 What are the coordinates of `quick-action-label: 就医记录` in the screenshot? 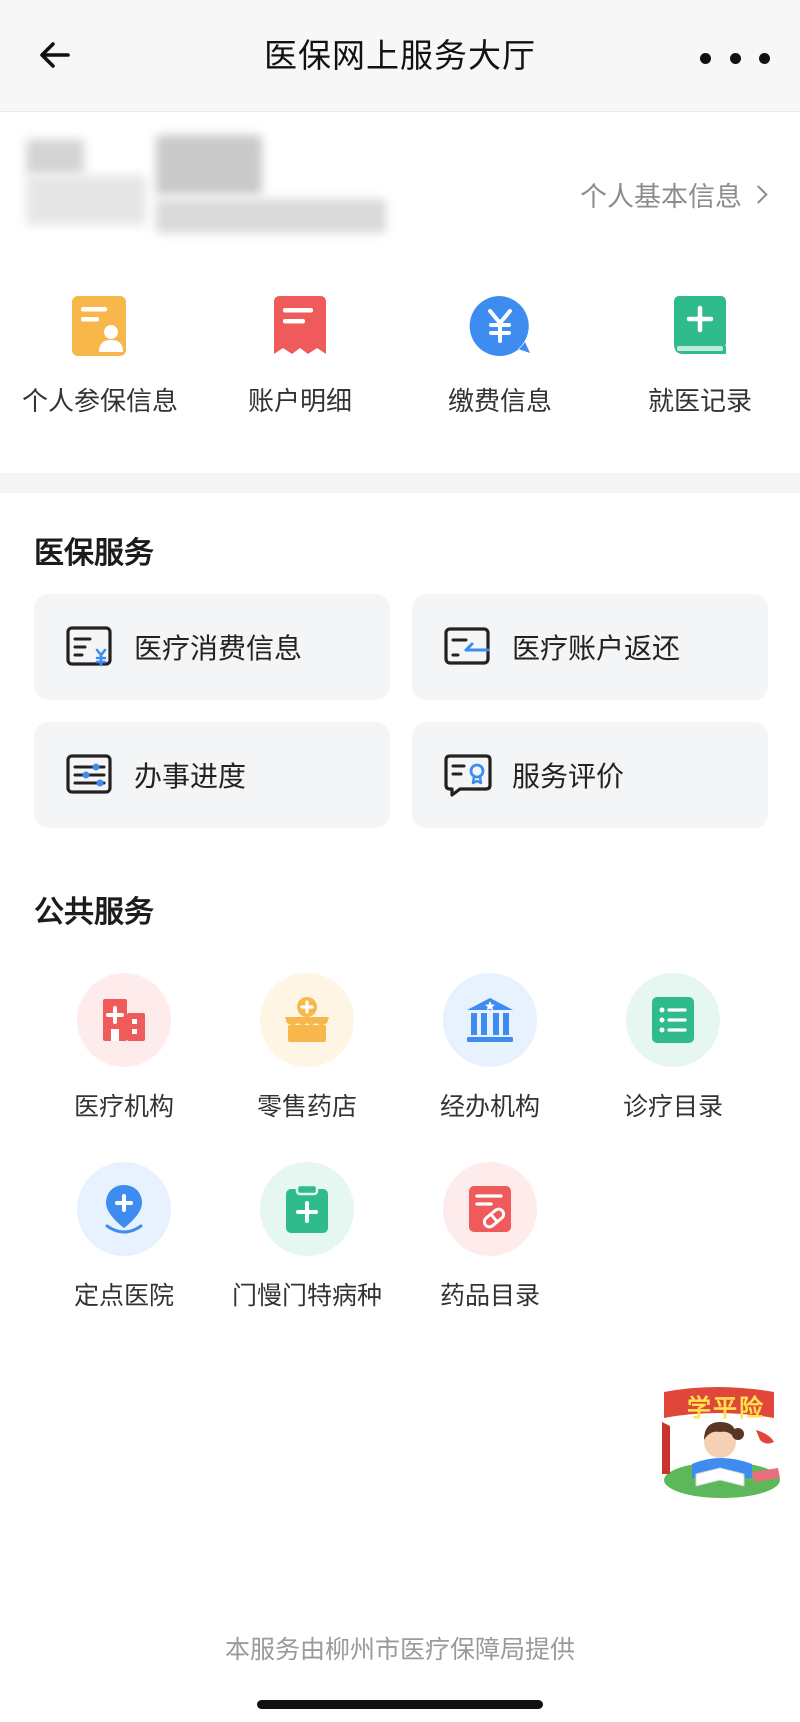 It's located at (699, 402).